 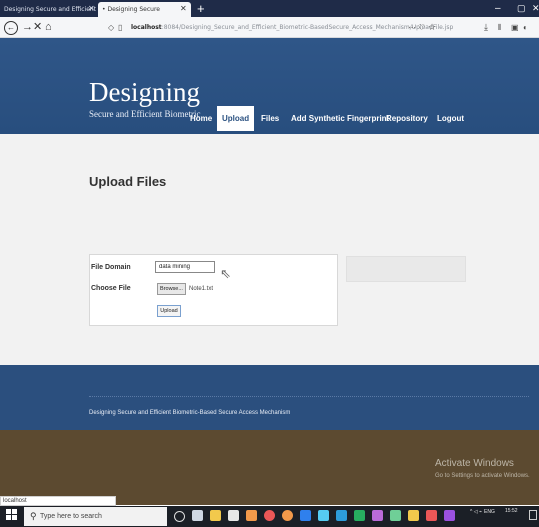 What do you see at coordinates (525, 27) in the screenshot?
I see `extension-icon: ◐` at bounding box center [525, 27].